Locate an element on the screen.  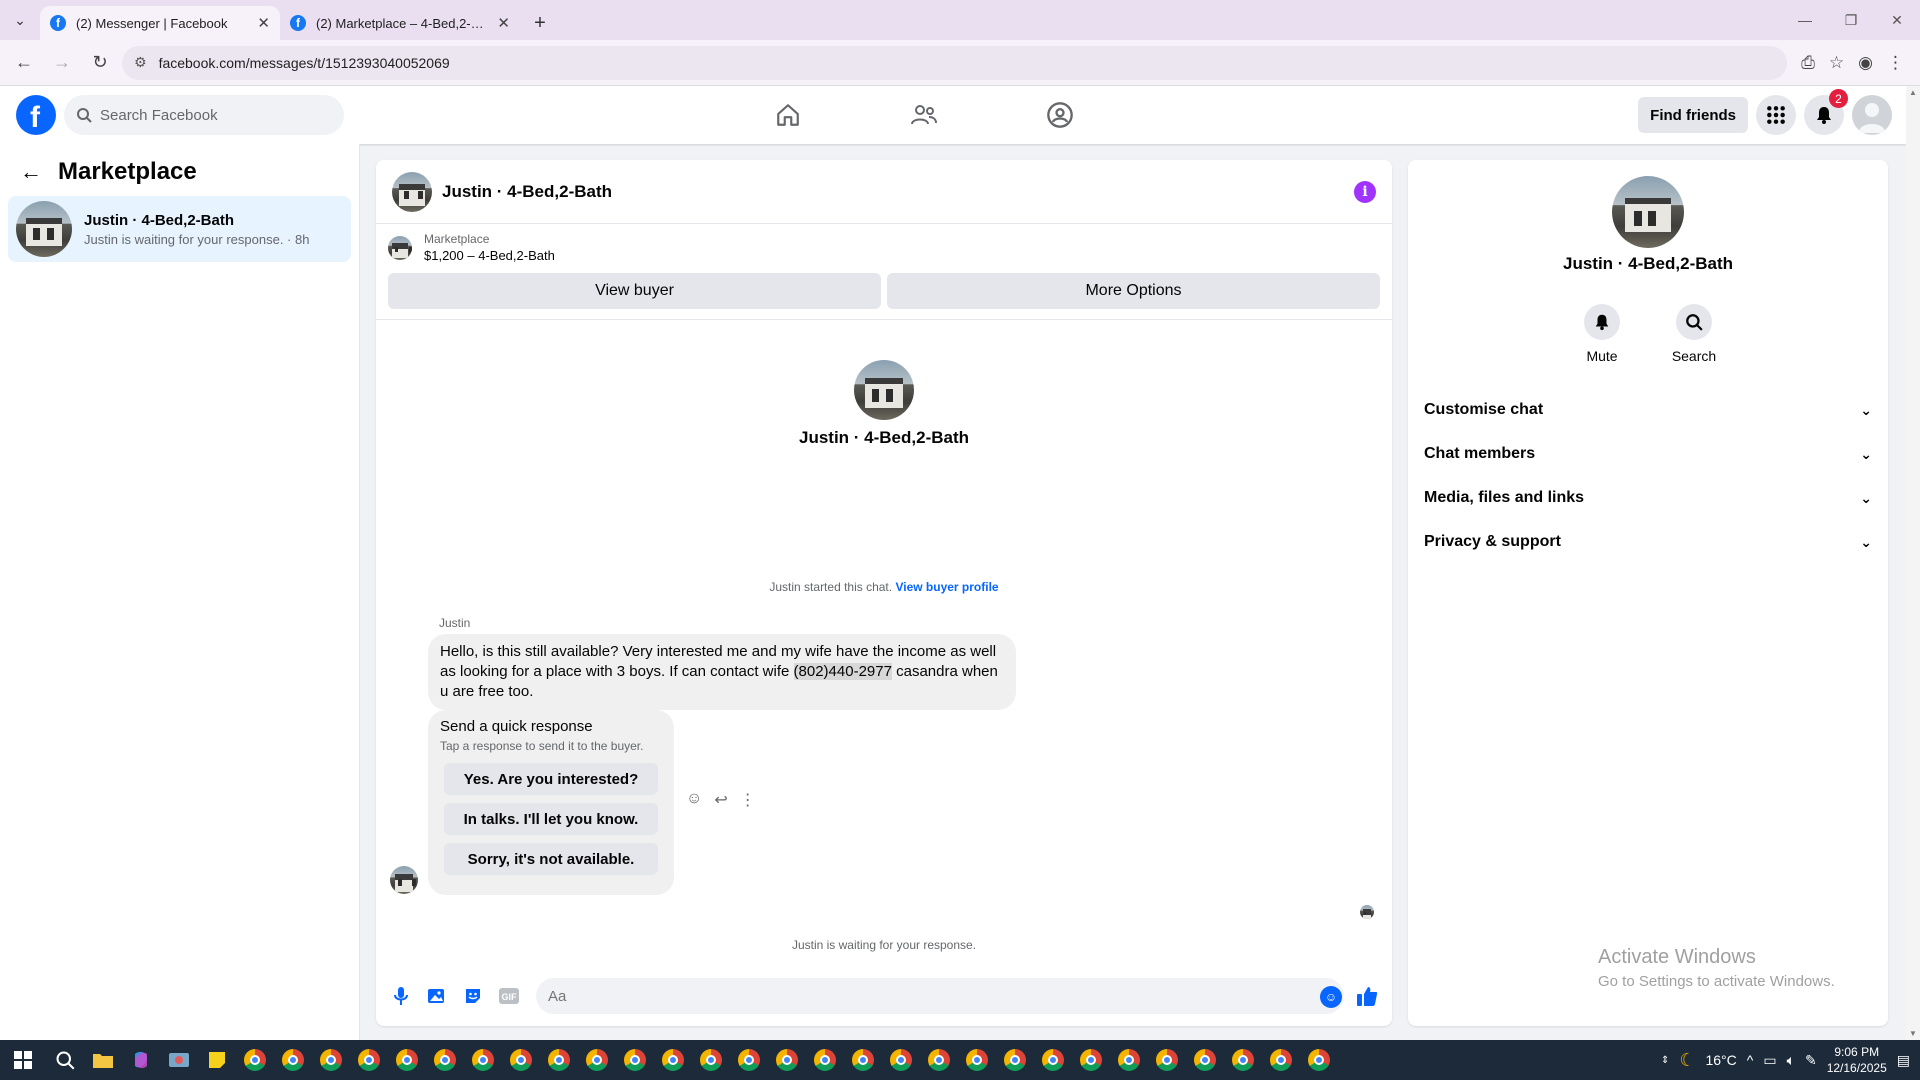
quick-response-sorry-button: Sorry, it's not available. is located at coordinates (551, 859).